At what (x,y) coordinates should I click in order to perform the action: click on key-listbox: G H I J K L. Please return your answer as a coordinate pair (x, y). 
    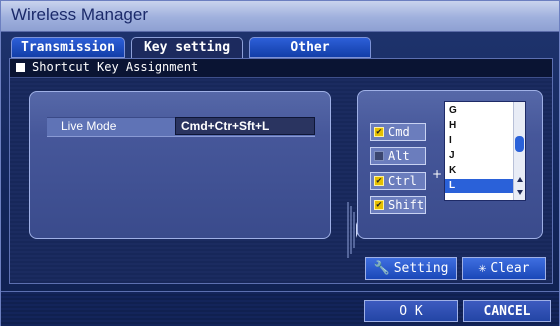
    Looking at the image, I should click on (485, 151).